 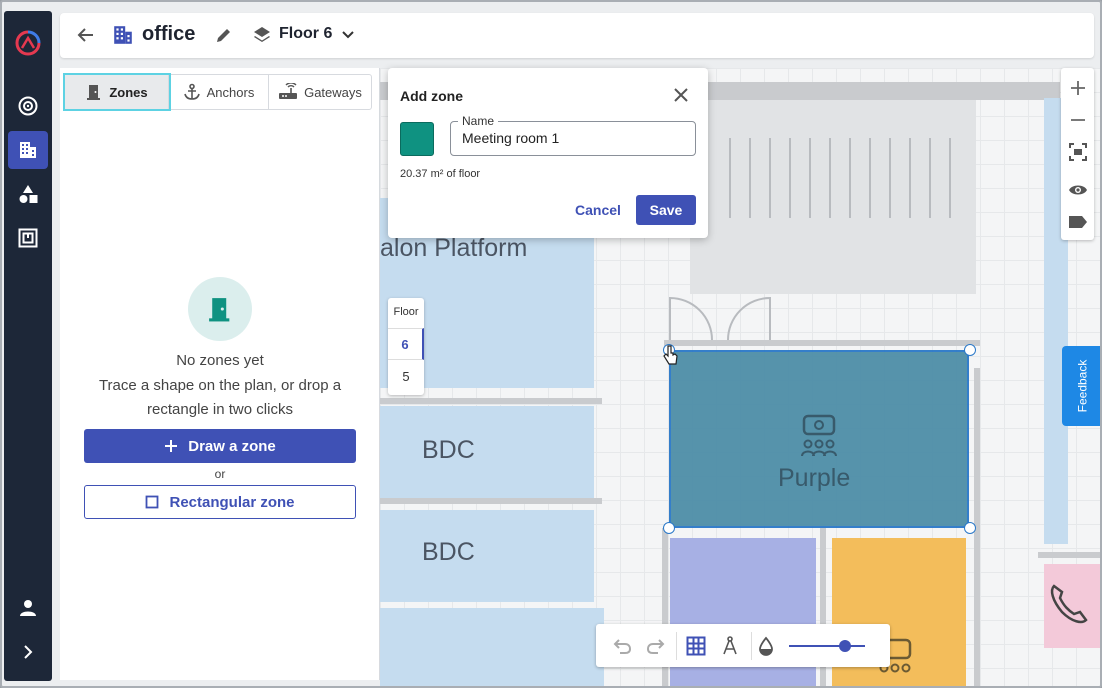 What do you see at coordinates (440, 174) in the screenshot?
I see `zone-area-text: 20.37 m² of floor` at bounding box center [440, 174].